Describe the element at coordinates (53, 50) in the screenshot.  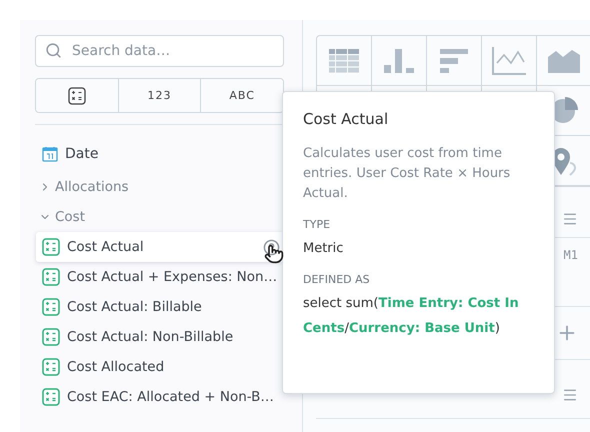
I see `search-icon` at that location.